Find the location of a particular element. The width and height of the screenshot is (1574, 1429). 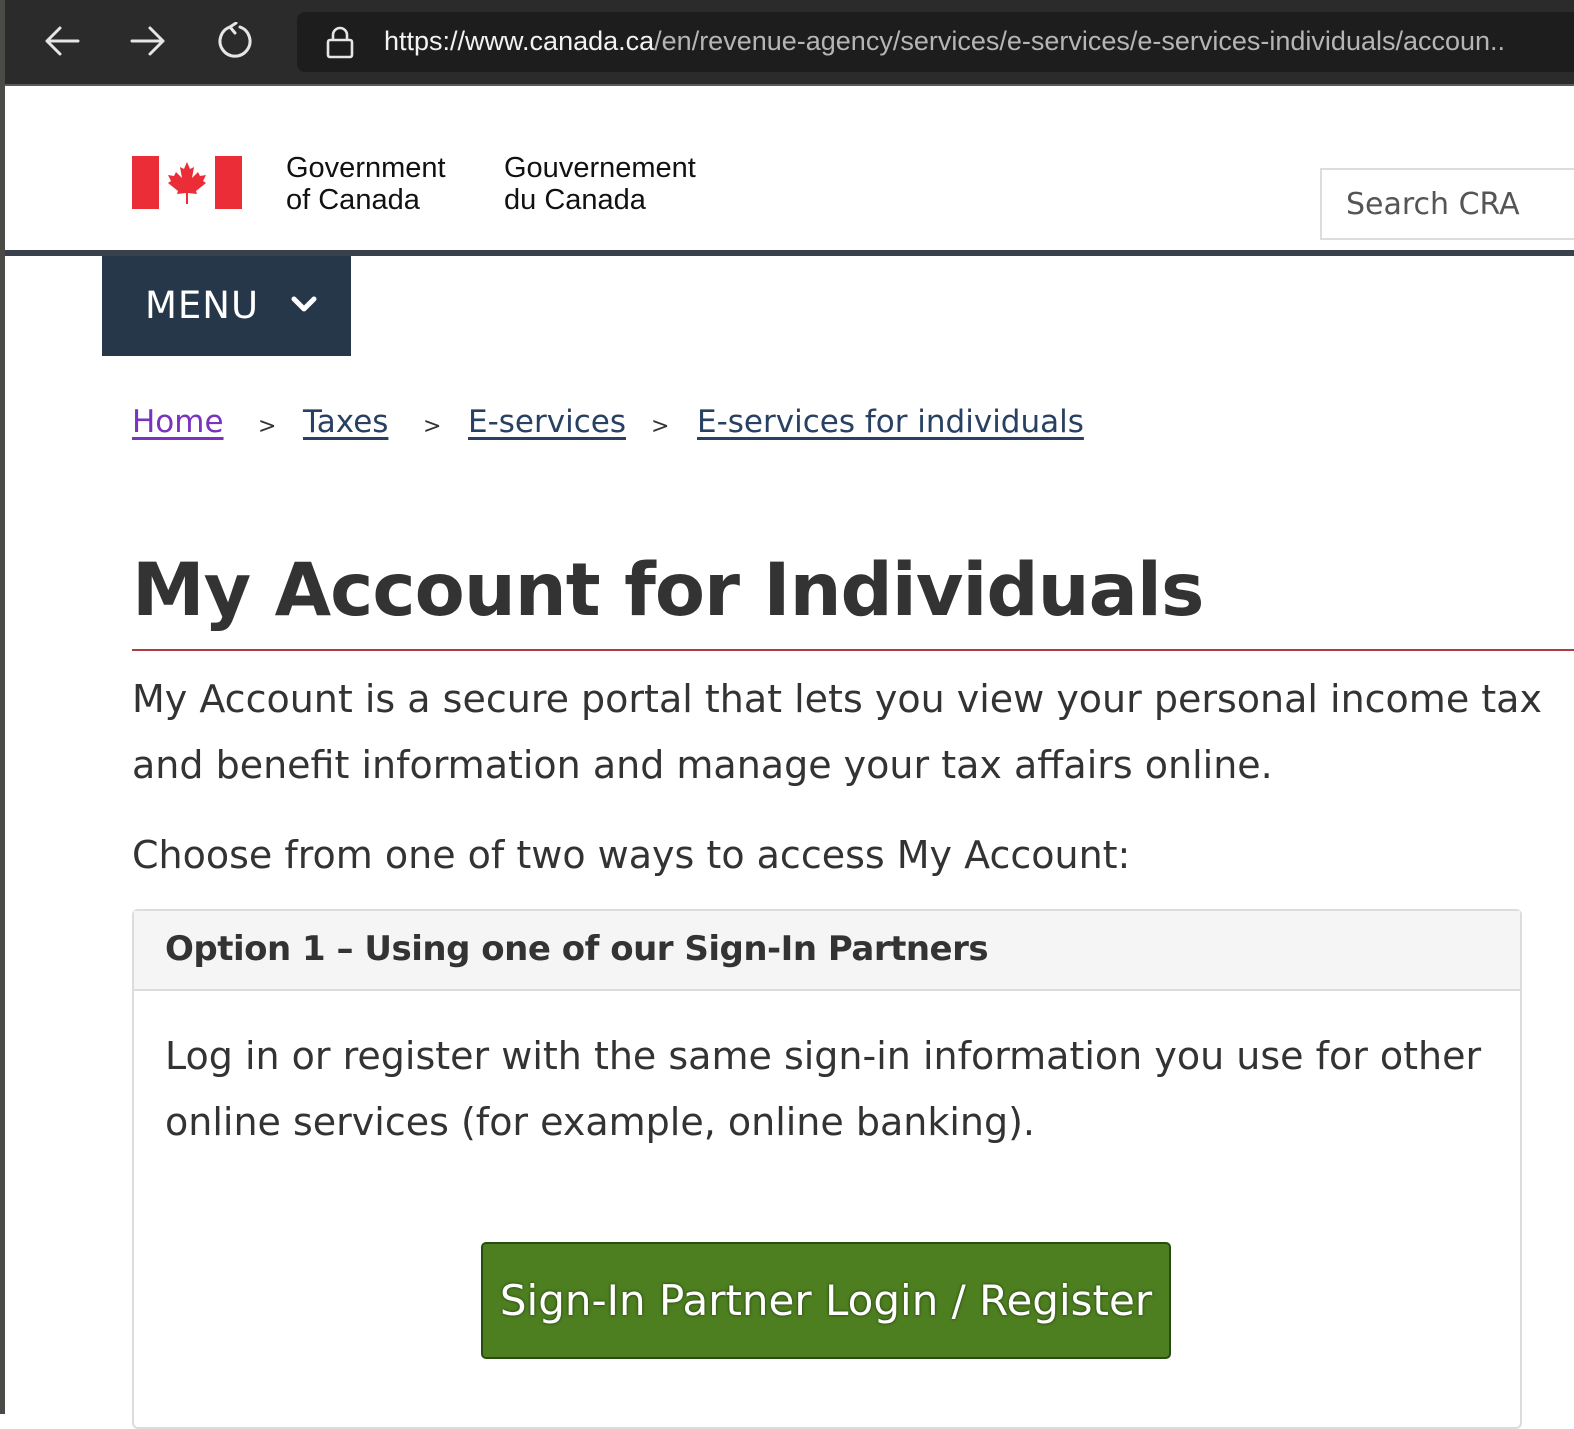

canada-flag-icon is located at coordinates (187, 182).